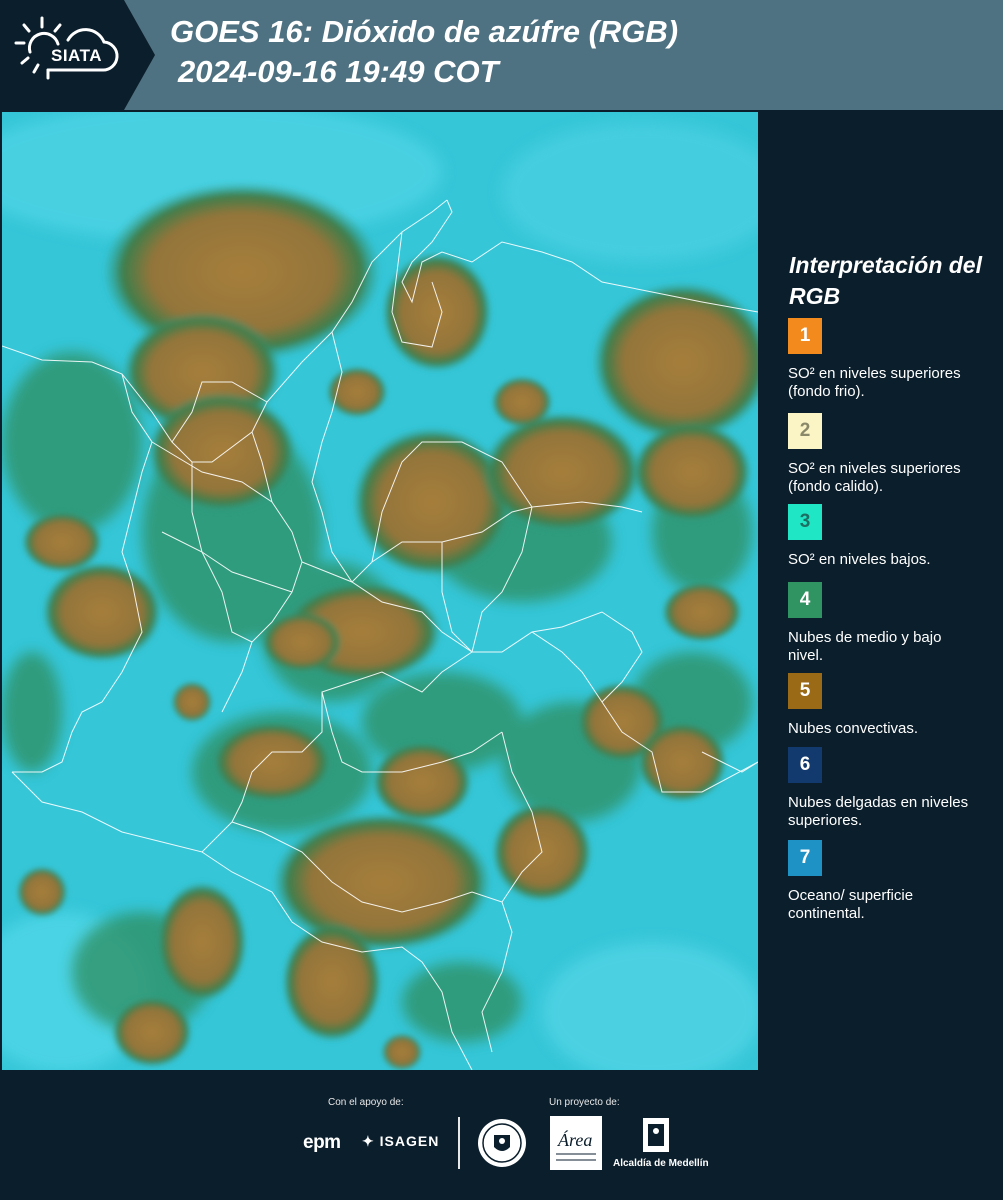 This screenshot has height=1200, width=1003. I want to click on legend-label: Nubes convectivas., so click(853, 728).